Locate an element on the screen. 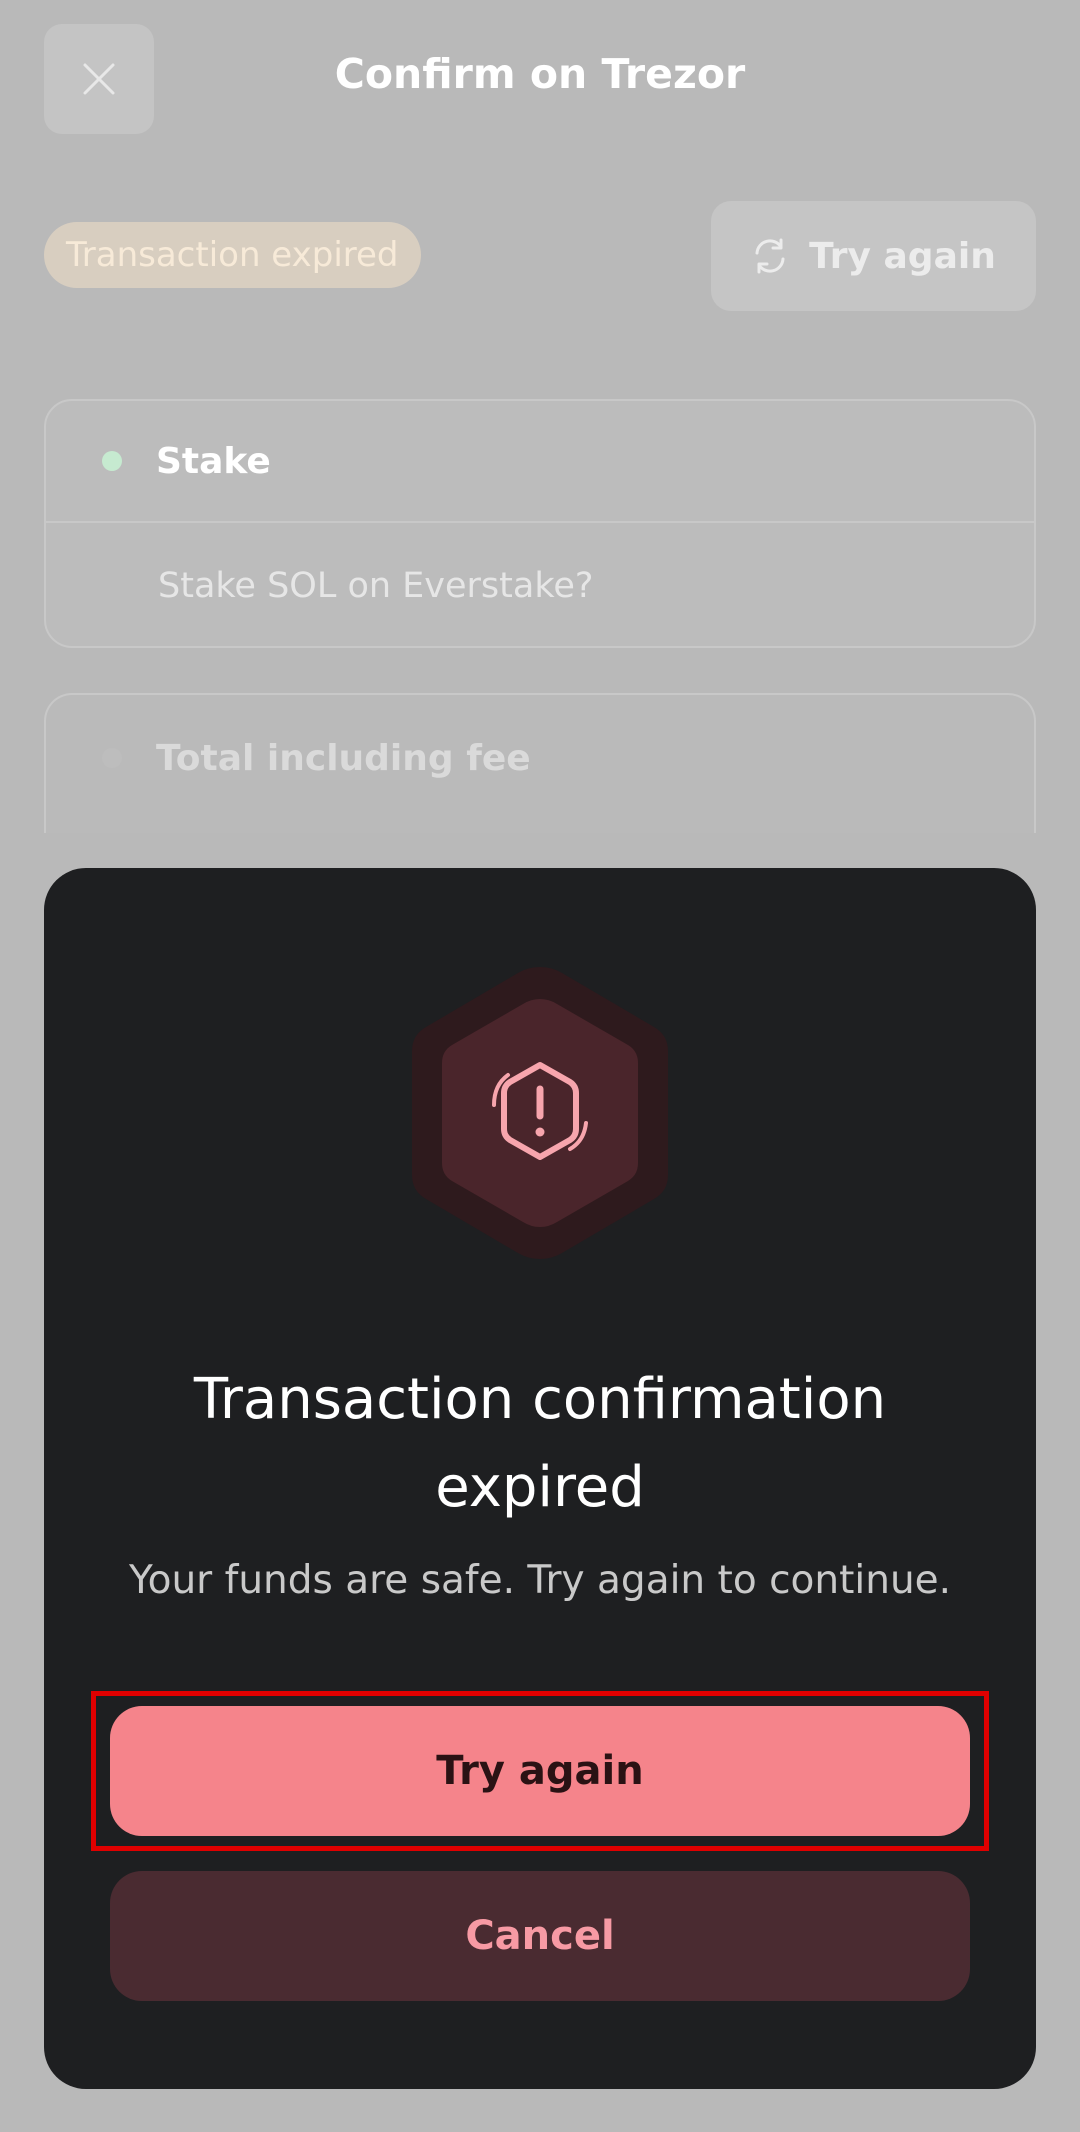 This screenshot has width=1080, height=2132. modal-title-line-2: expired is located at coordinates (540, 1487).